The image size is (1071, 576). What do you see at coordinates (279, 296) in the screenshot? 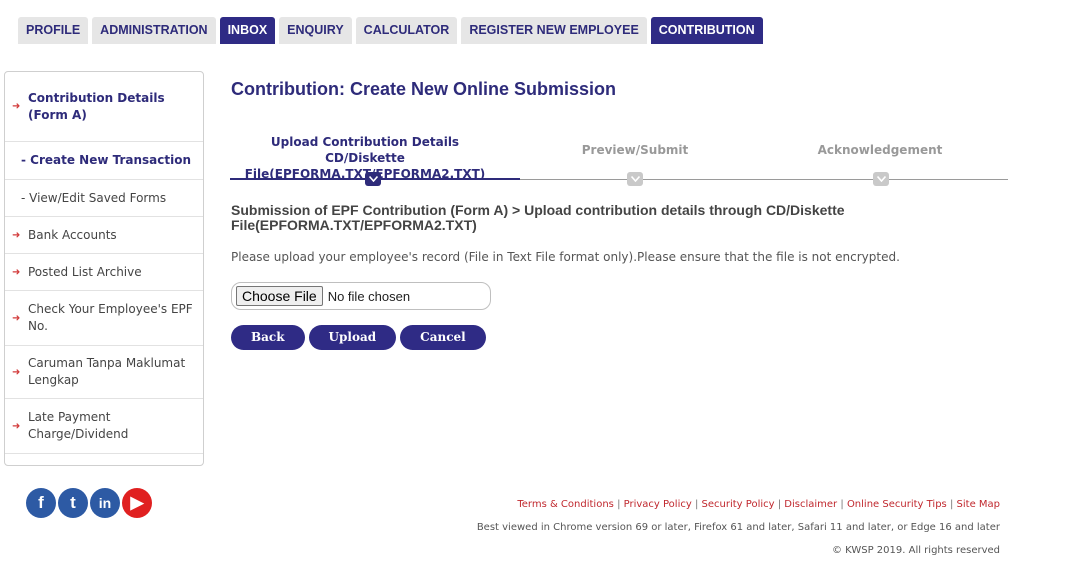
I see `choose-file-button: Choose File` at bounding box center [279, 296].